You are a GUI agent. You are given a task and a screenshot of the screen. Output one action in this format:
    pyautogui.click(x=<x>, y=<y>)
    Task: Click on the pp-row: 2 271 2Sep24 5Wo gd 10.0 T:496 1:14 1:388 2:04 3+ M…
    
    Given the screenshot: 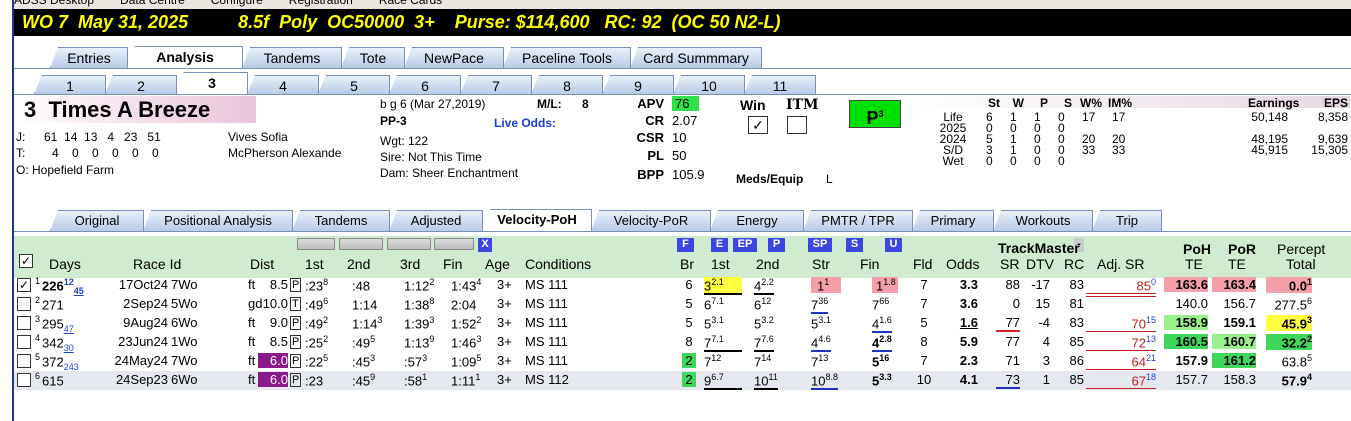 What is the action you would take?
    pyautogui.click(x=682, y=305)
    